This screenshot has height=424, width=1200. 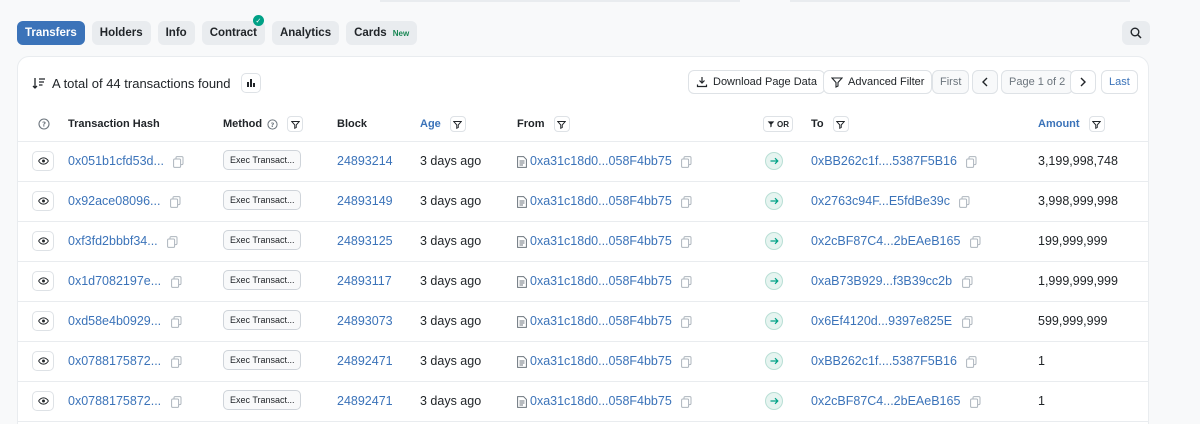 I want to click on tab-analytics: Analytics, so click(x=305, y=33).